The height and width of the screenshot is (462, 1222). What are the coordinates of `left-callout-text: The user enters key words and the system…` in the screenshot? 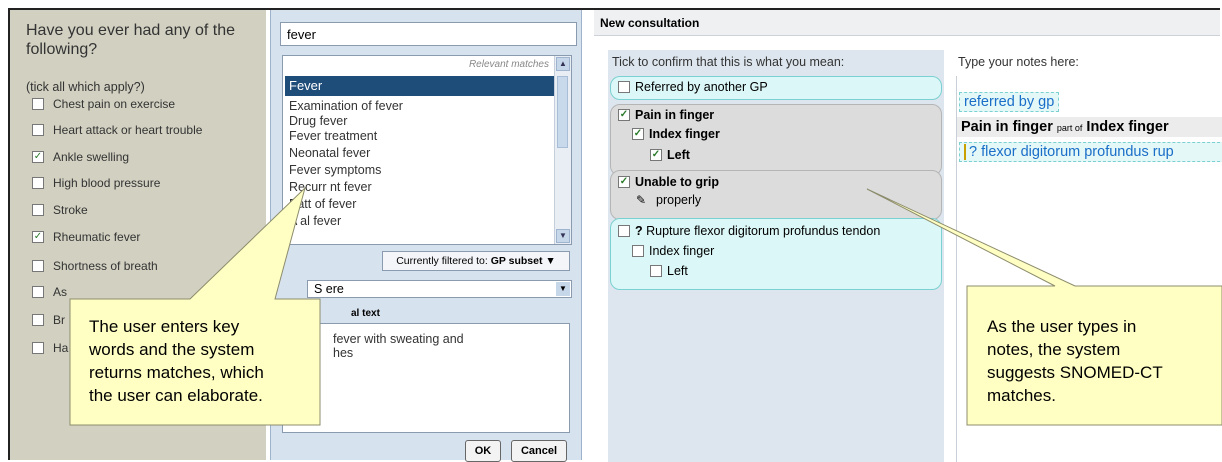 It's located at (176, 361).